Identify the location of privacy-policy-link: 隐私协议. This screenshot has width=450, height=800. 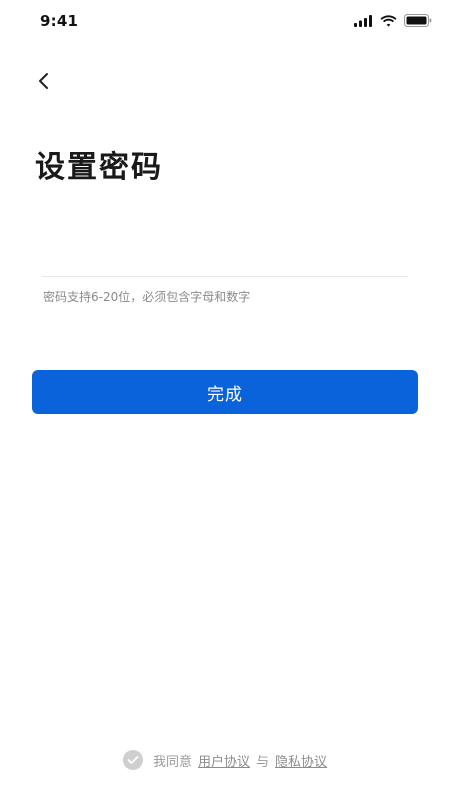
(301, 760).